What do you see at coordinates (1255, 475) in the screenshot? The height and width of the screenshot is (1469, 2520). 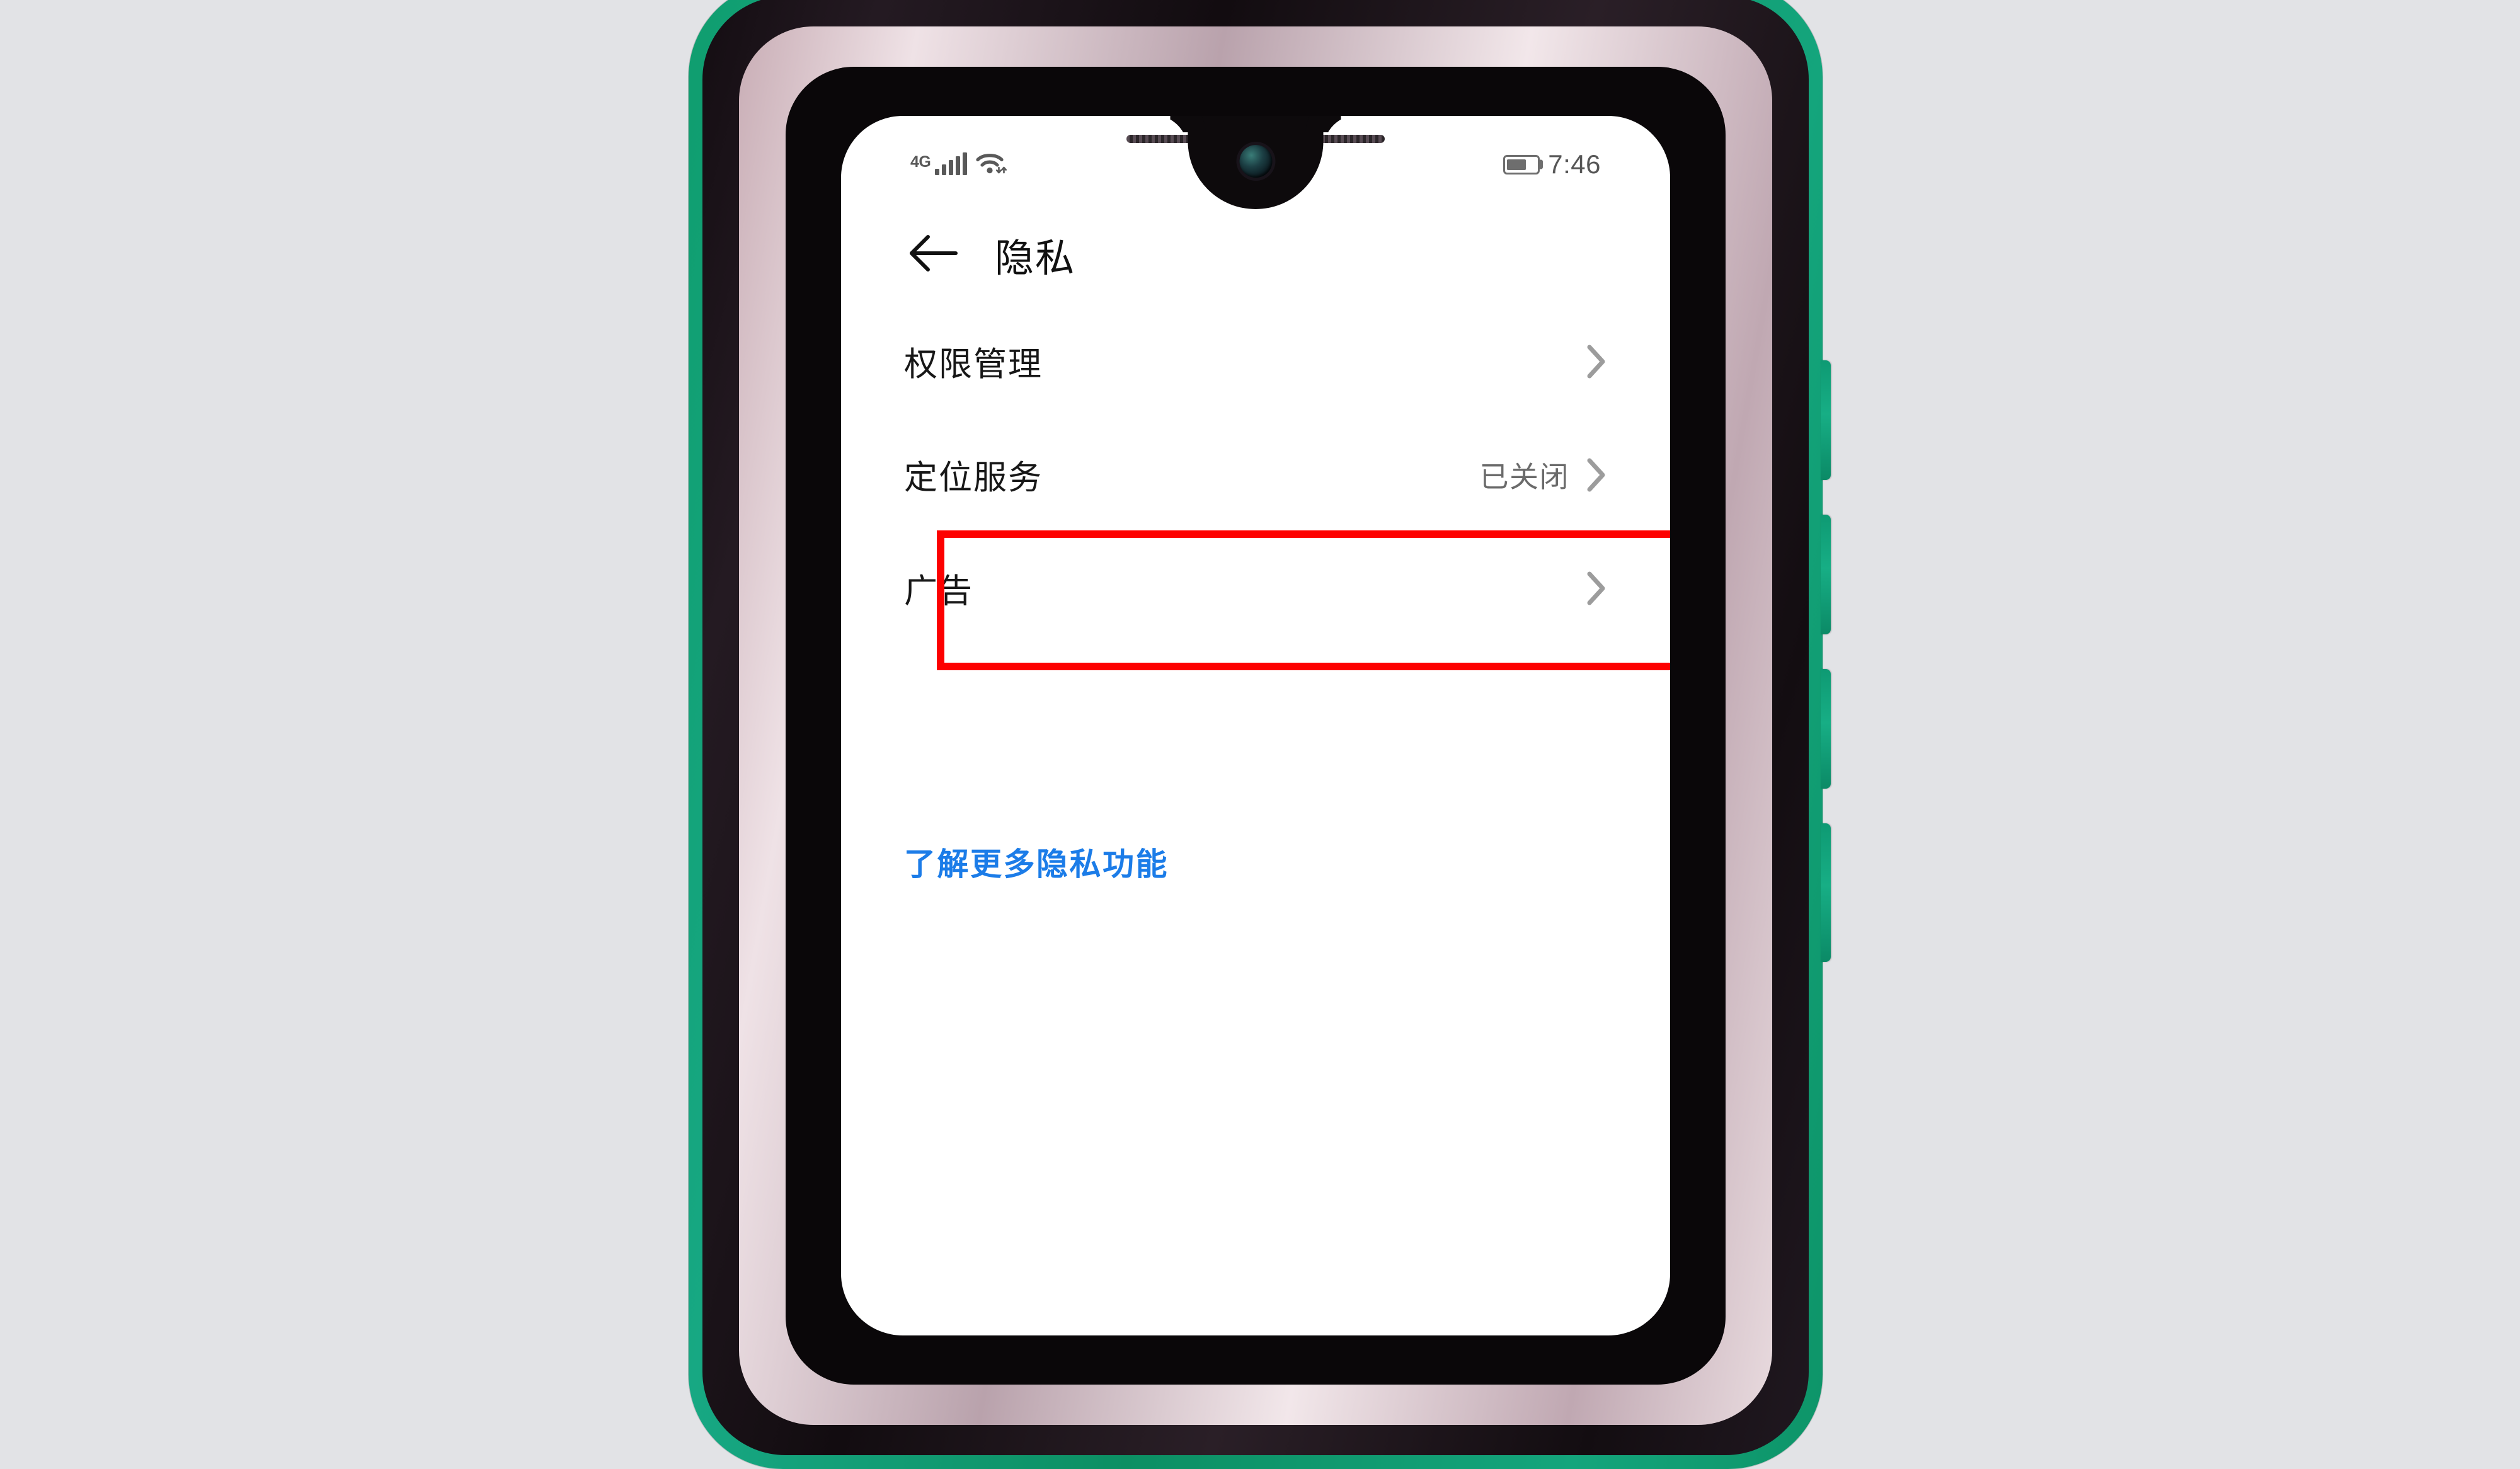 I see `settings-row-location-services: 定位服务 已关闭` at bounding box center [1255, 475].